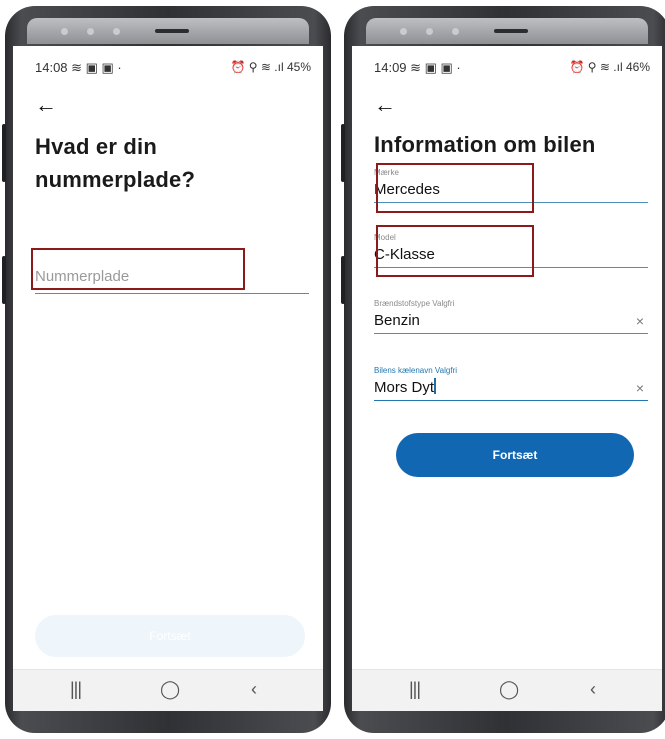 The image size is (665, 739). What do you see at coordinates (511, 321) in the screenshot?
I see `fuel-type-input: Benzin ×` at bounding box center [511, 321].